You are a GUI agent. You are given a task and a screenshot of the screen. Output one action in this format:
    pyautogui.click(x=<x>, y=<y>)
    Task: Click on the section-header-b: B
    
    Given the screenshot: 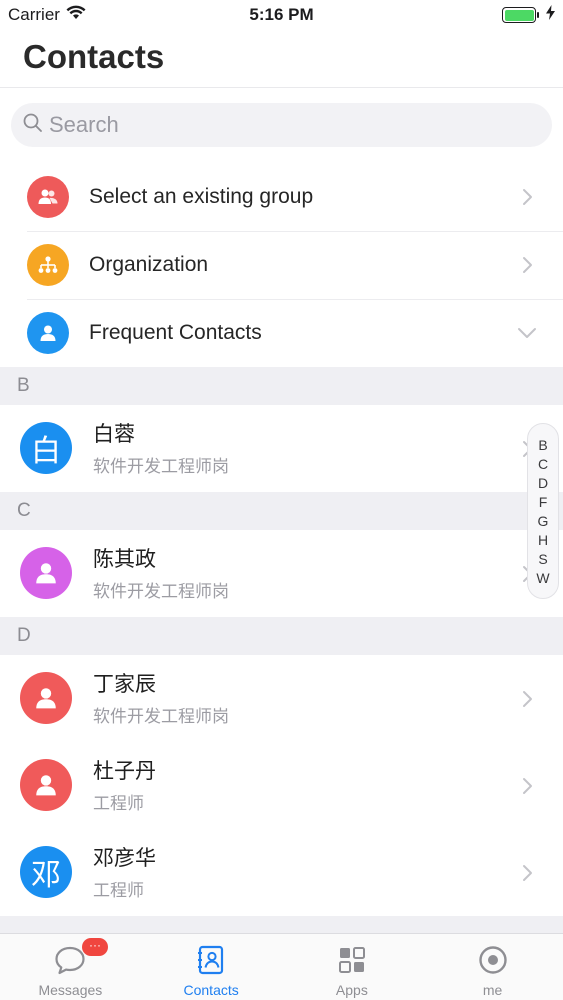 What is the action you would take?
    pyautogui.click(x=281, y=386)
    